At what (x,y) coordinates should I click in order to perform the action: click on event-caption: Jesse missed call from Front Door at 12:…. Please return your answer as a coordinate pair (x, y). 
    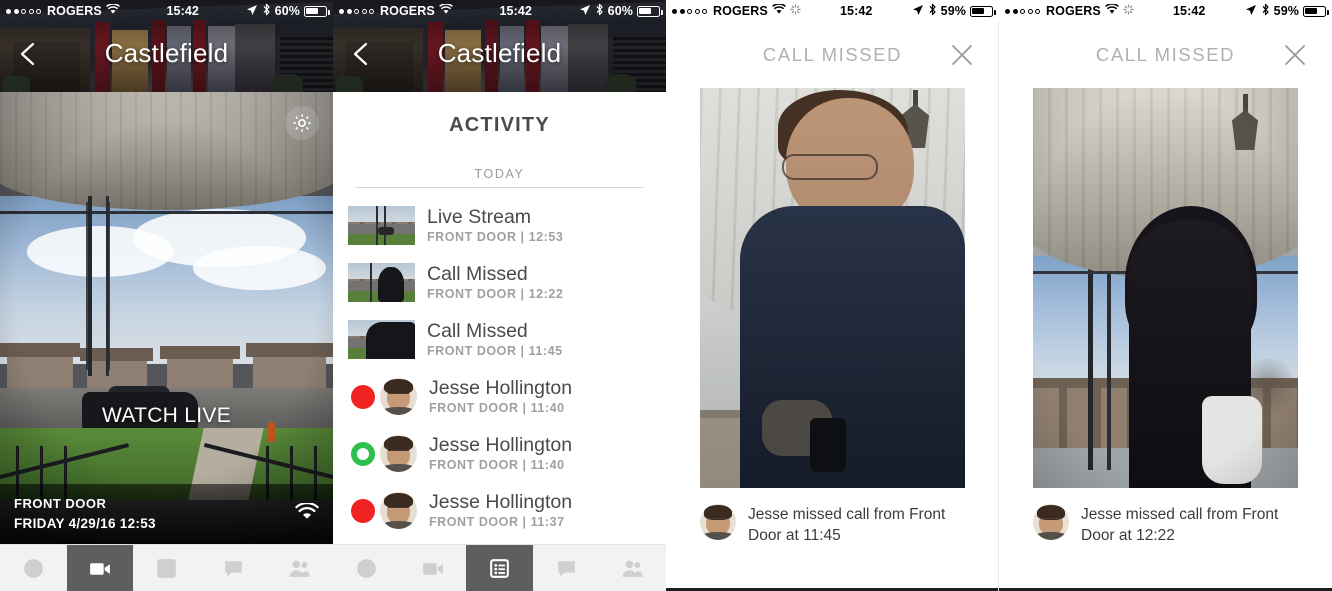
    Looking at the image, I should click on (1168, 525).